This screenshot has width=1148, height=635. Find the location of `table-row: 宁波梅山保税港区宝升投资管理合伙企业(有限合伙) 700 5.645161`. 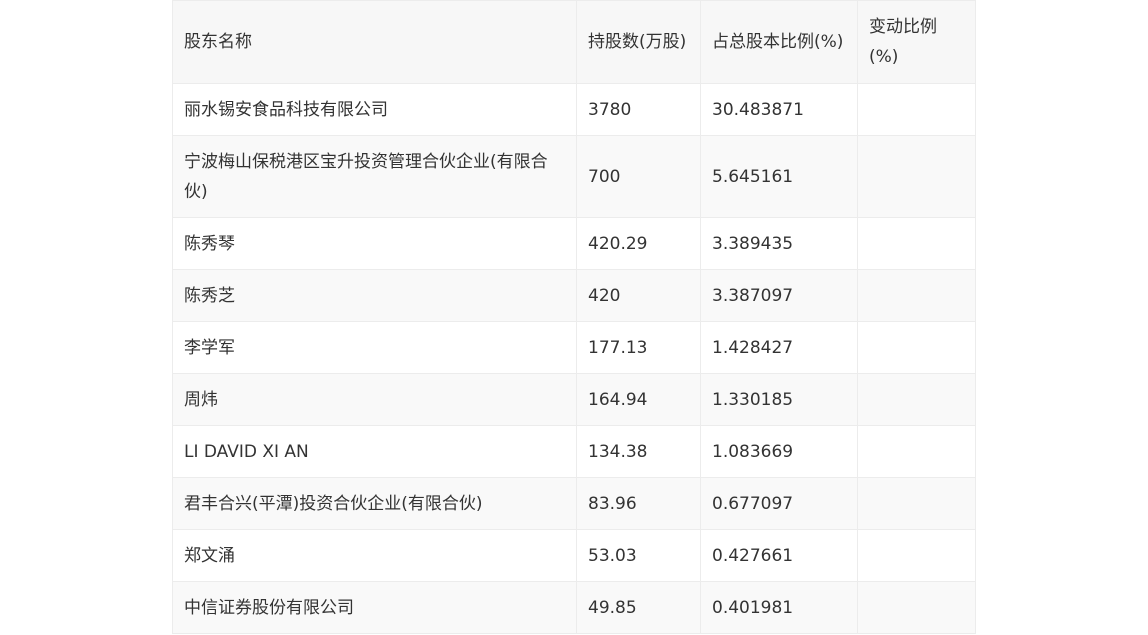

table-row: 宁波梅山保税港区宝升投资管理合伙企业(有限合伙) 700 5.645161 is located at coordinates (574, 176).